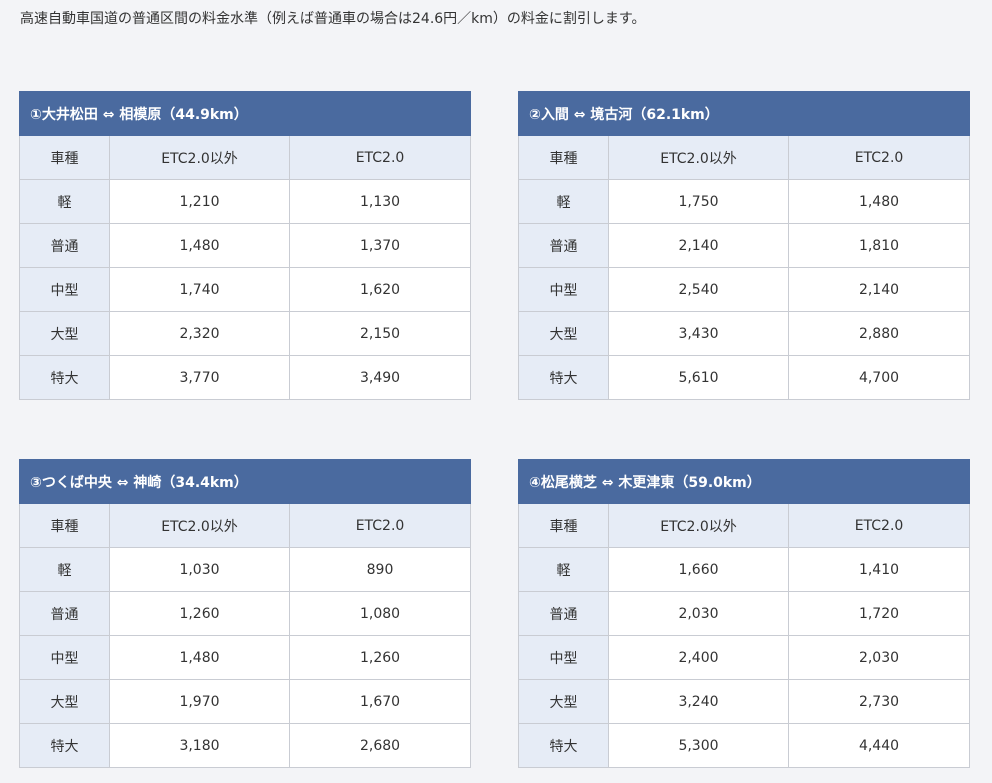  Describe the element at coordinates (698, 333) in the screenshot. I see `fare-non-etc2-cell: 3,430` at that location.